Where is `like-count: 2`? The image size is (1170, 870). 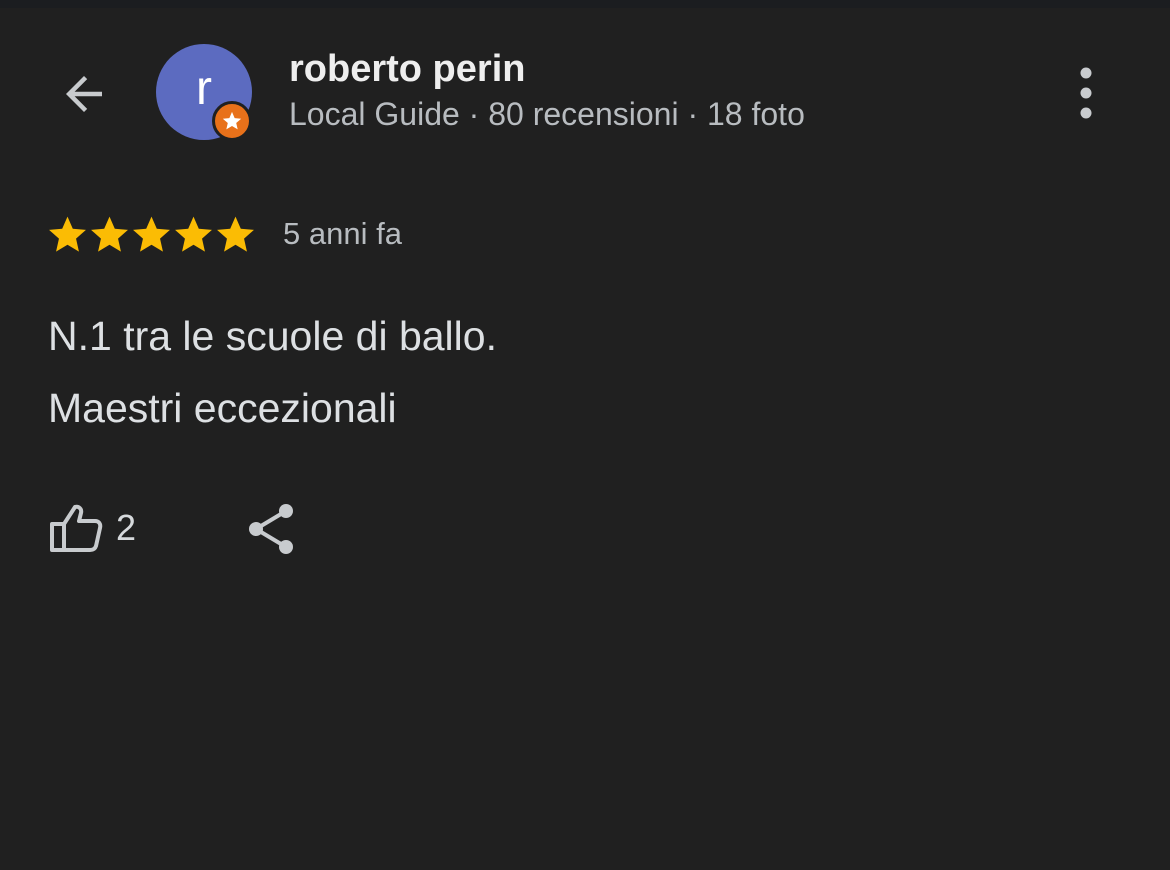
like-count: 2 is located at coordinates (126, 527).